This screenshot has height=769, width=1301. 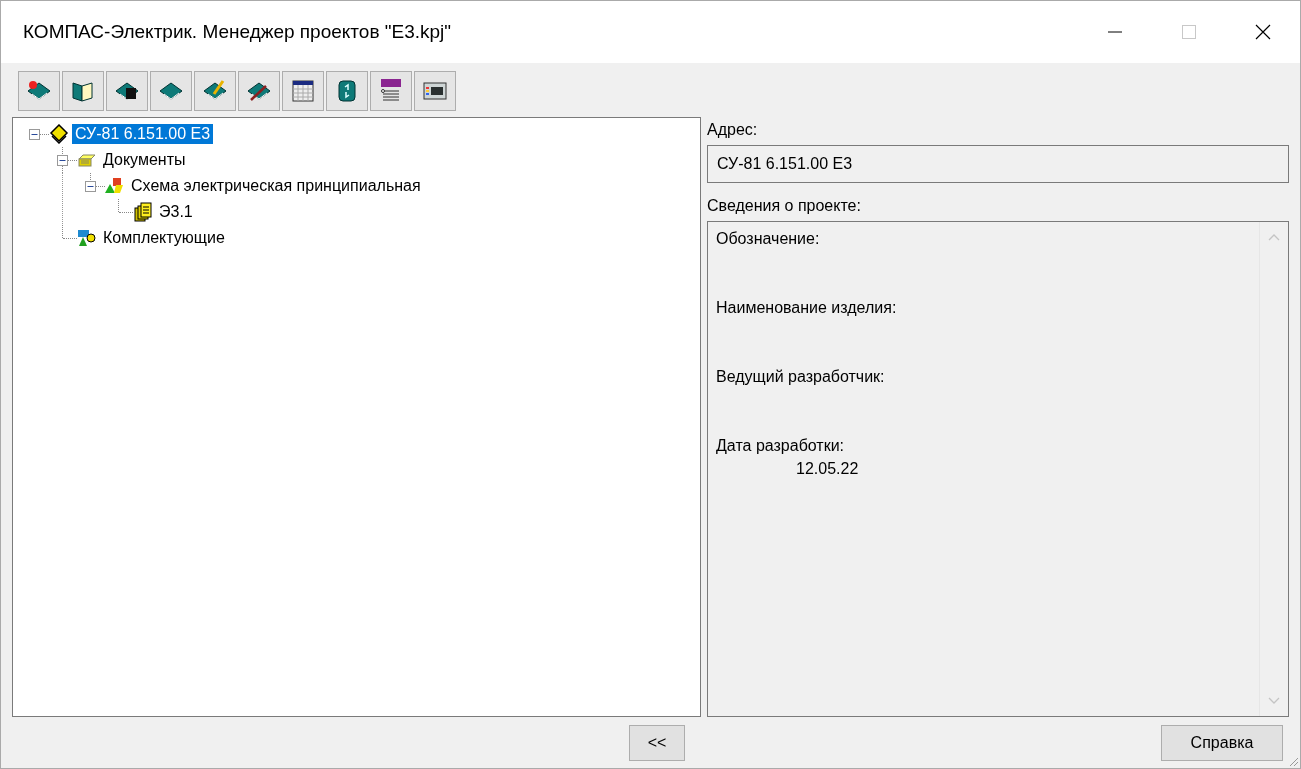 I want to click on tree-item: Документы, so click(x=144, y=160).